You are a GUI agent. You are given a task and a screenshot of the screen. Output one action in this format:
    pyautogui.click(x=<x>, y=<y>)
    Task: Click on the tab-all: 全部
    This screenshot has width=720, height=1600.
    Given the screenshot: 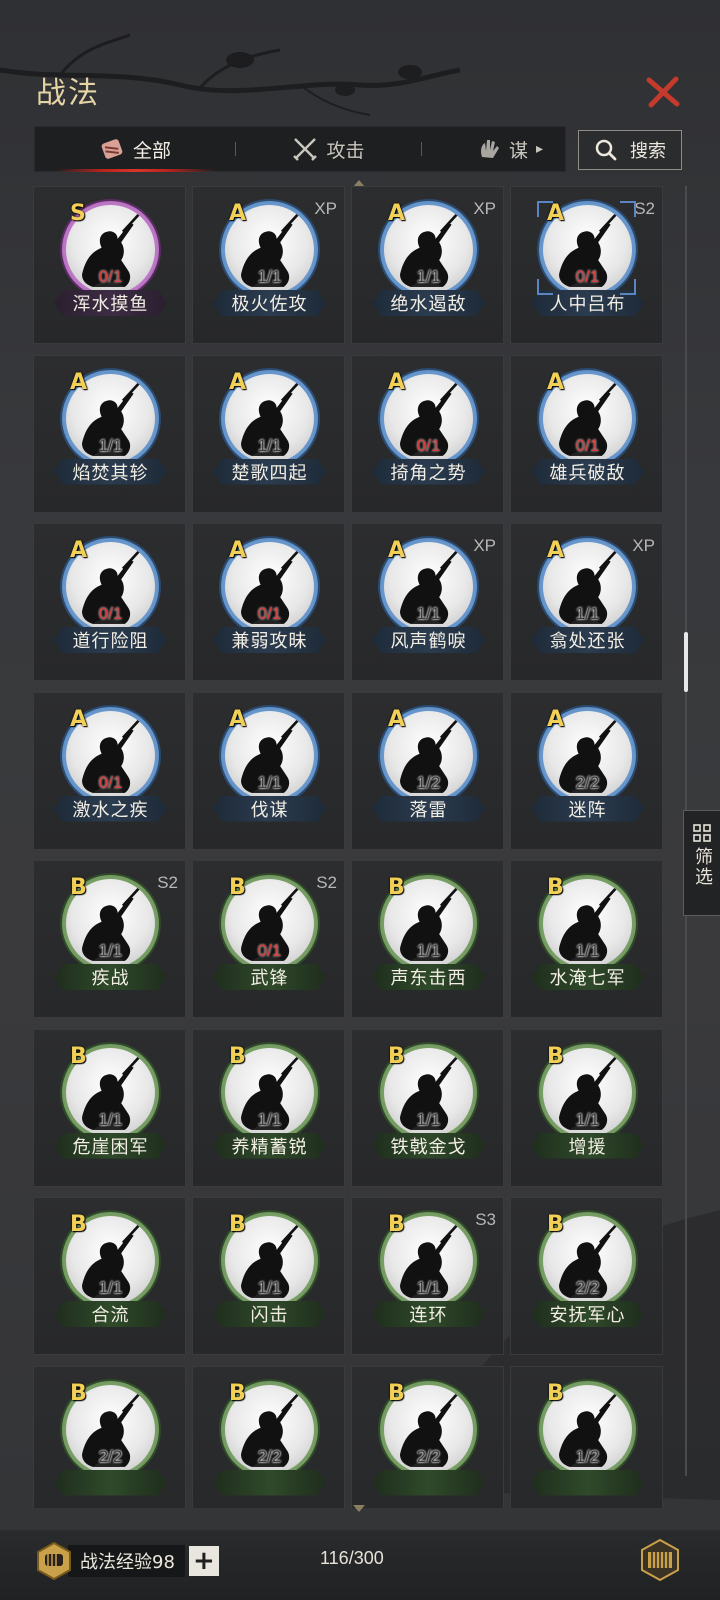 What is the action you would take?
    pyautogui.click(x=135, y=149)
    